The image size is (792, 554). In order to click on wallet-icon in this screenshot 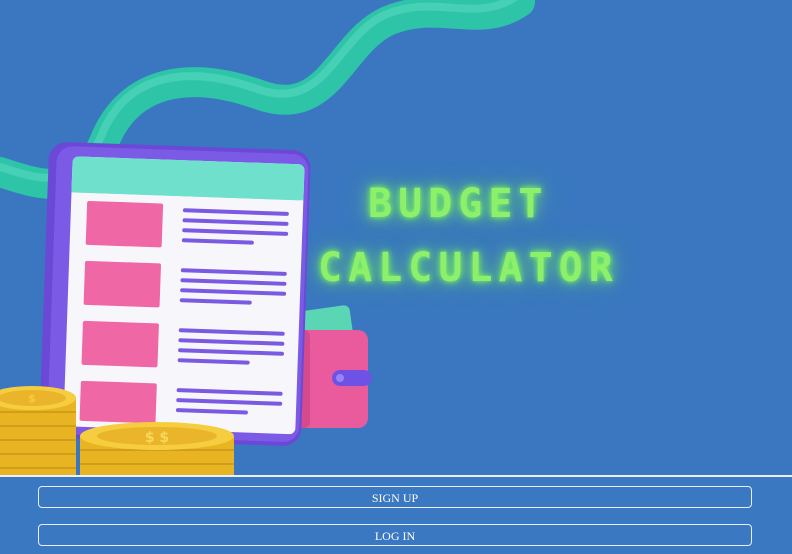, I will do `click(334, 366)`.